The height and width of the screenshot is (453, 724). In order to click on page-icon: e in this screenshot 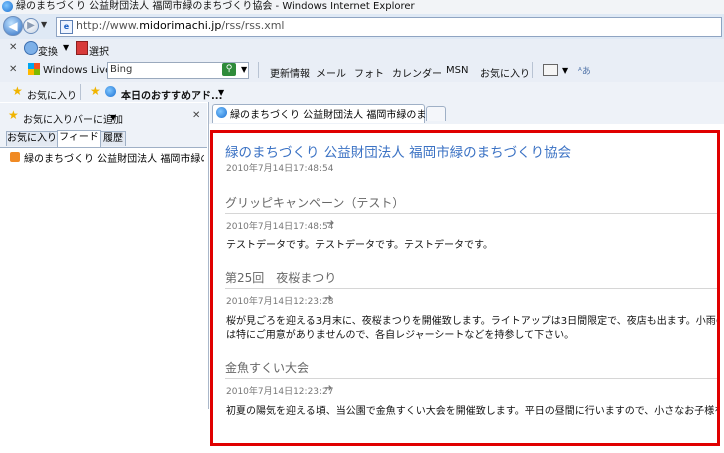, I will do `click(66, 27)`.